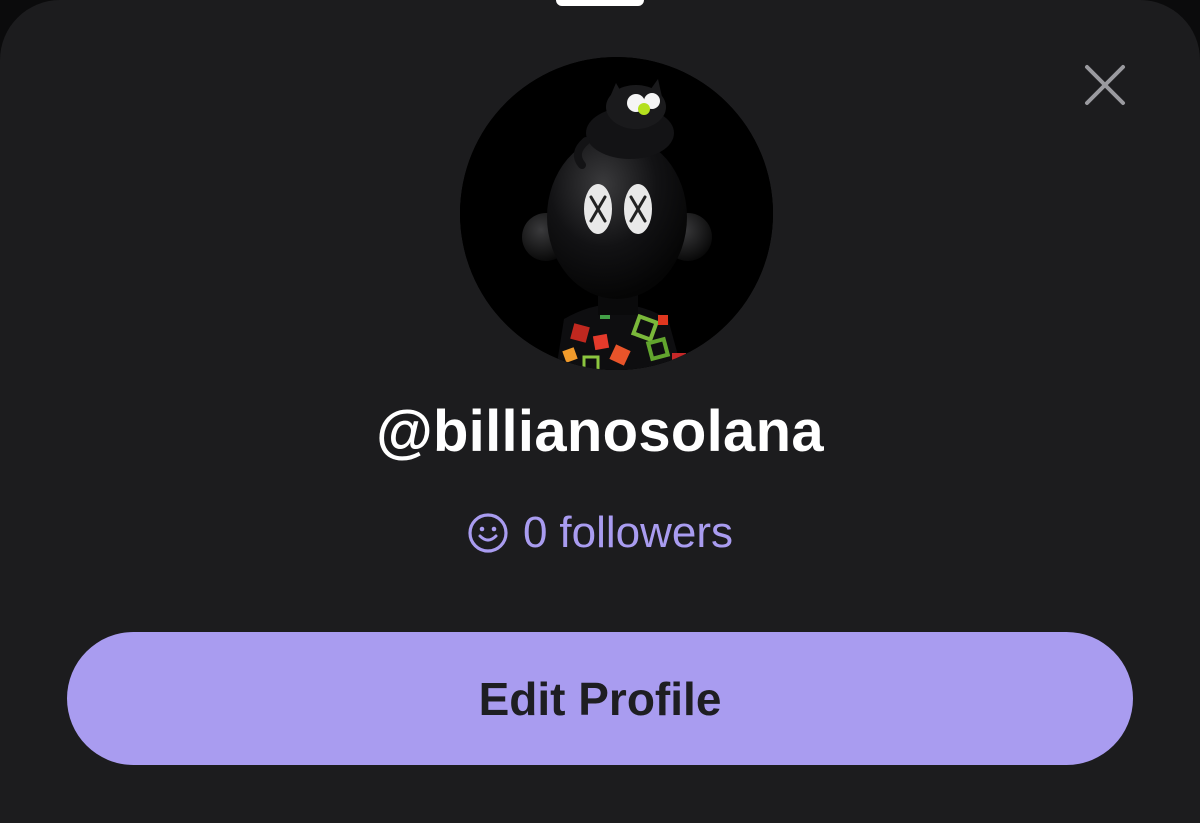 Image resolution: width=1200 pixels, height=823 pixels. I want to click on smiley-face-icon, so click(488, 533).